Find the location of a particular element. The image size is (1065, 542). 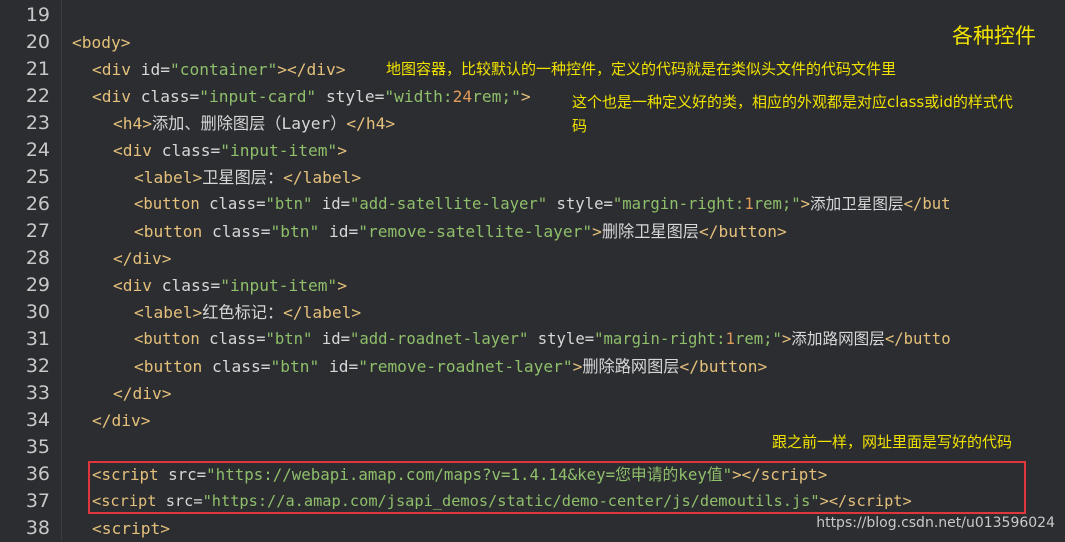

annotation-line: 这个也是一种定义好的类，相应的外观都是对应class或id的样式代 is located at coordinates (792, 102).